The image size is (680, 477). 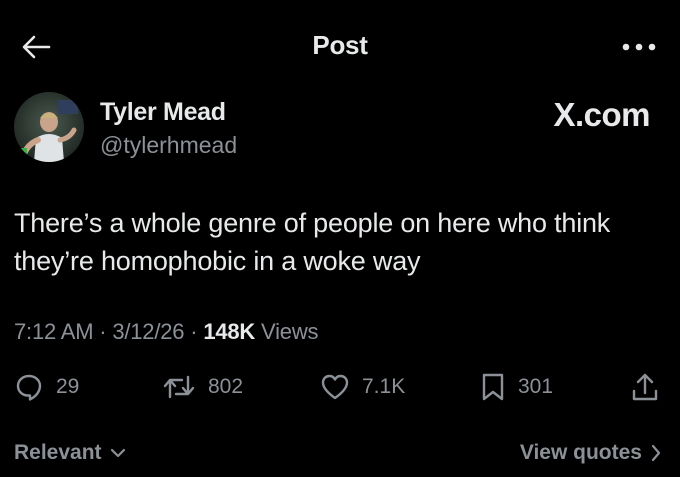 What do you see at coordinates (46, 387) in the screenshot?
I see `reply-button: 29` at bounding box center [46, 387].